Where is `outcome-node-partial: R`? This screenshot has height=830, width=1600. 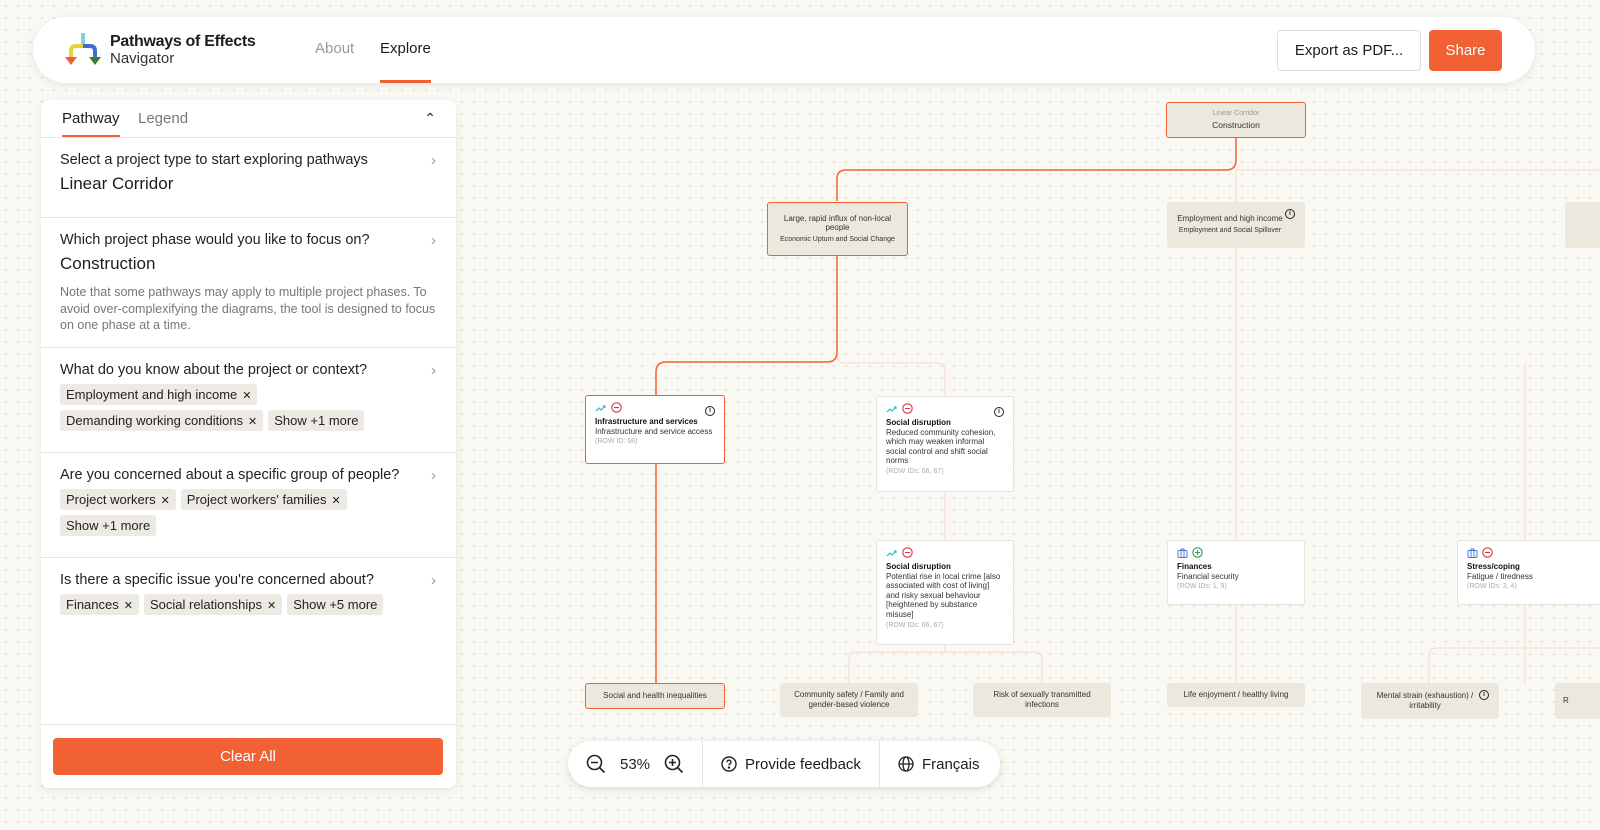
outcome-node-partial: R is located at coordinates (1577, 701).